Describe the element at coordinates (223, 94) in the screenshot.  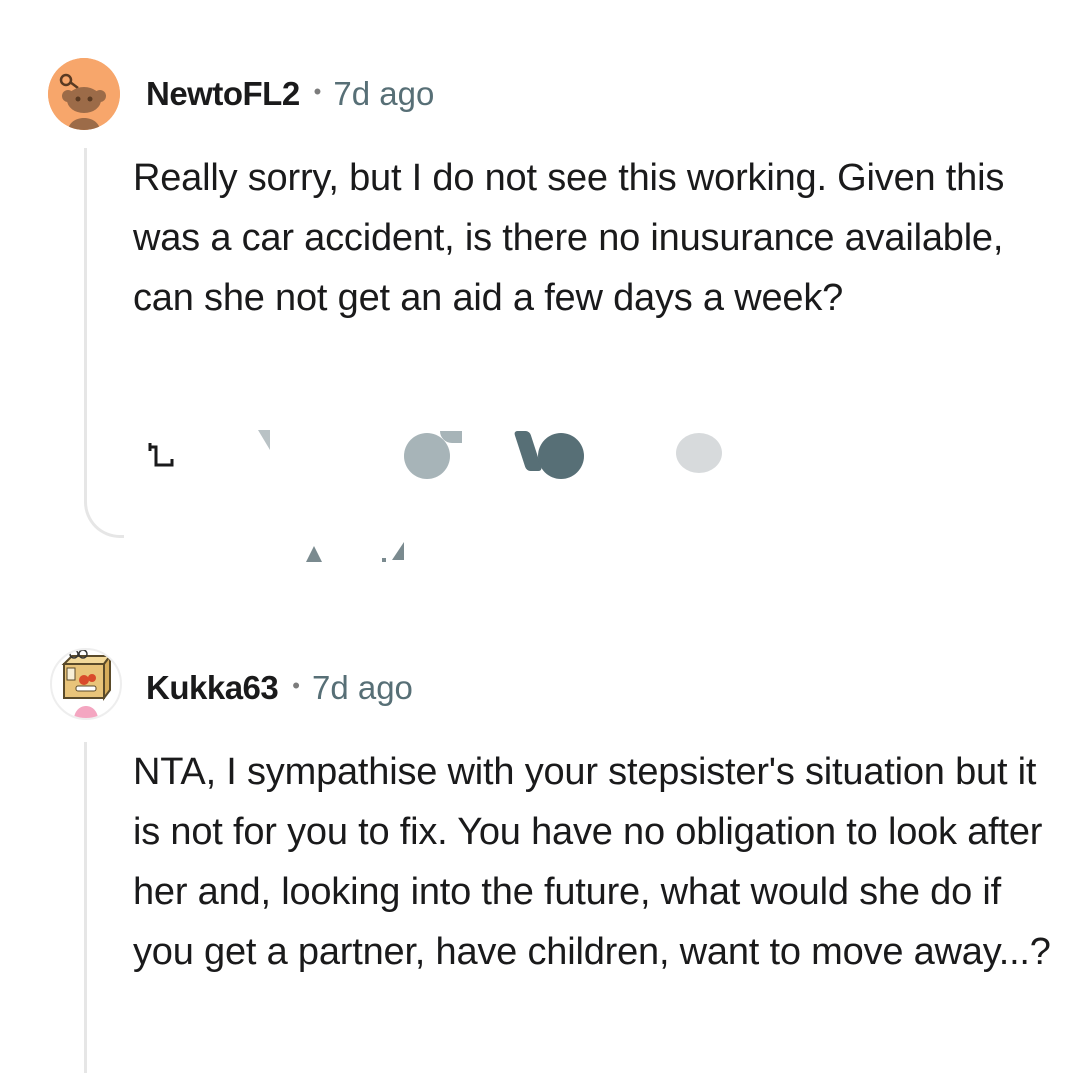
I see `username: NewtoFL2` at that location.